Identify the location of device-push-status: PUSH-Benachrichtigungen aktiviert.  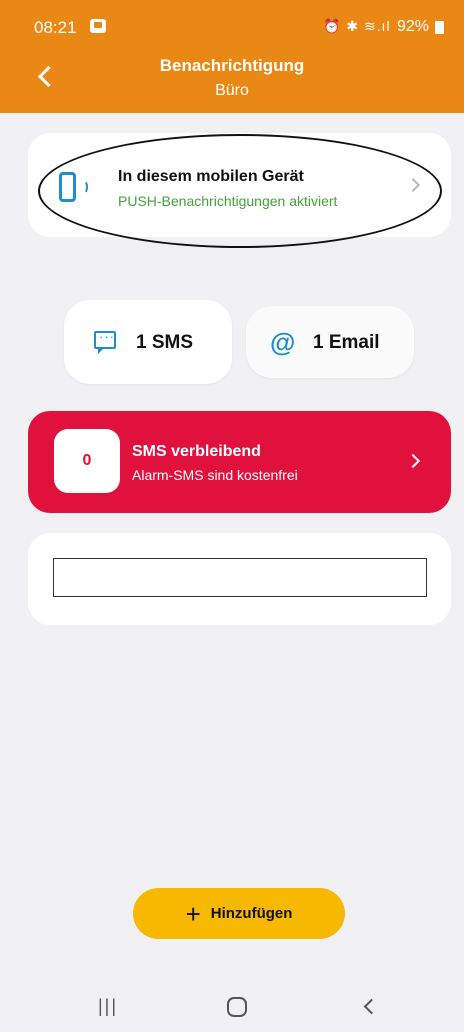
(228, 201).